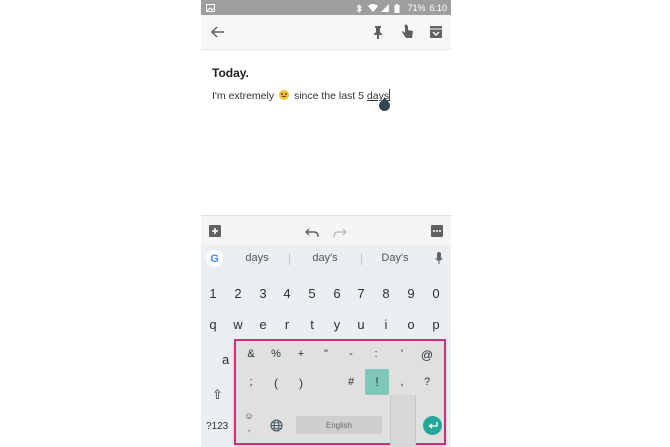  What do you see at coordinates (390, 95) in the screenshot?
I see `text-cursor` at bounding box center [390, 95].